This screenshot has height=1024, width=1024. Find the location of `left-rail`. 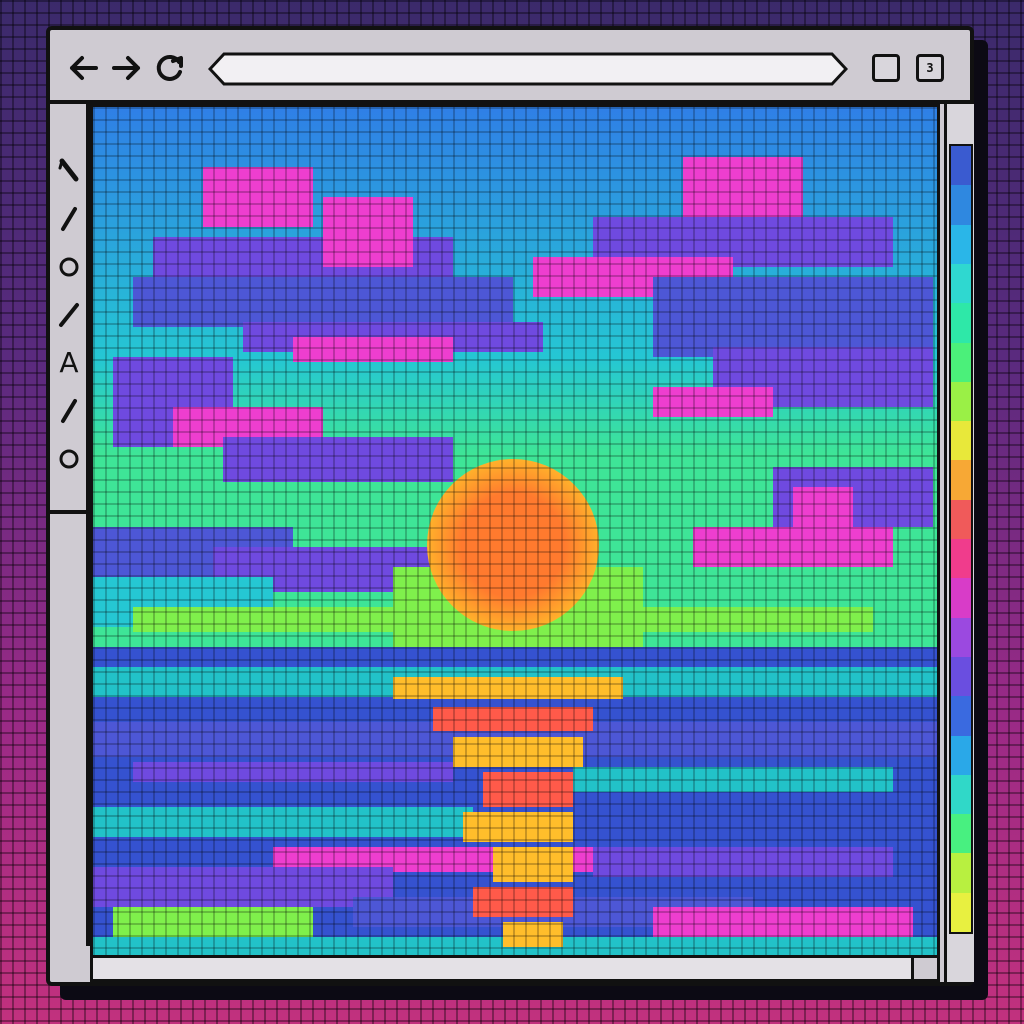

left-rail is located at coordinates (70, 730).